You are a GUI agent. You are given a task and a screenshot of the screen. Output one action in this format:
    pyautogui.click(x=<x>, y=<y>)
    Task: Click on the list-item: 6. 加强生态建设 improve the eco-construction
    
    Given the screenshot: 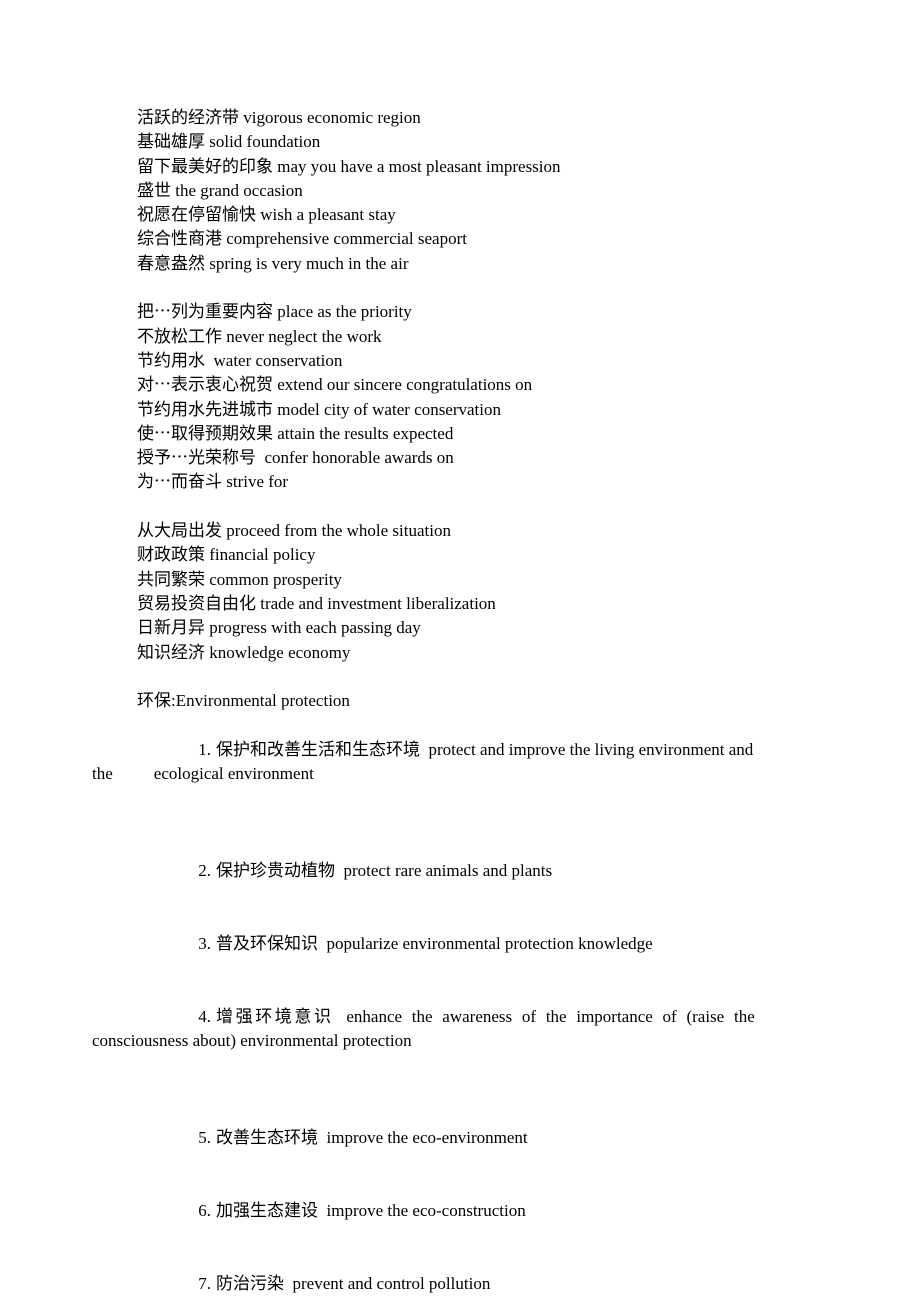 What is the action you would take?
    pyautogui.click(x=462, y=1211)
    